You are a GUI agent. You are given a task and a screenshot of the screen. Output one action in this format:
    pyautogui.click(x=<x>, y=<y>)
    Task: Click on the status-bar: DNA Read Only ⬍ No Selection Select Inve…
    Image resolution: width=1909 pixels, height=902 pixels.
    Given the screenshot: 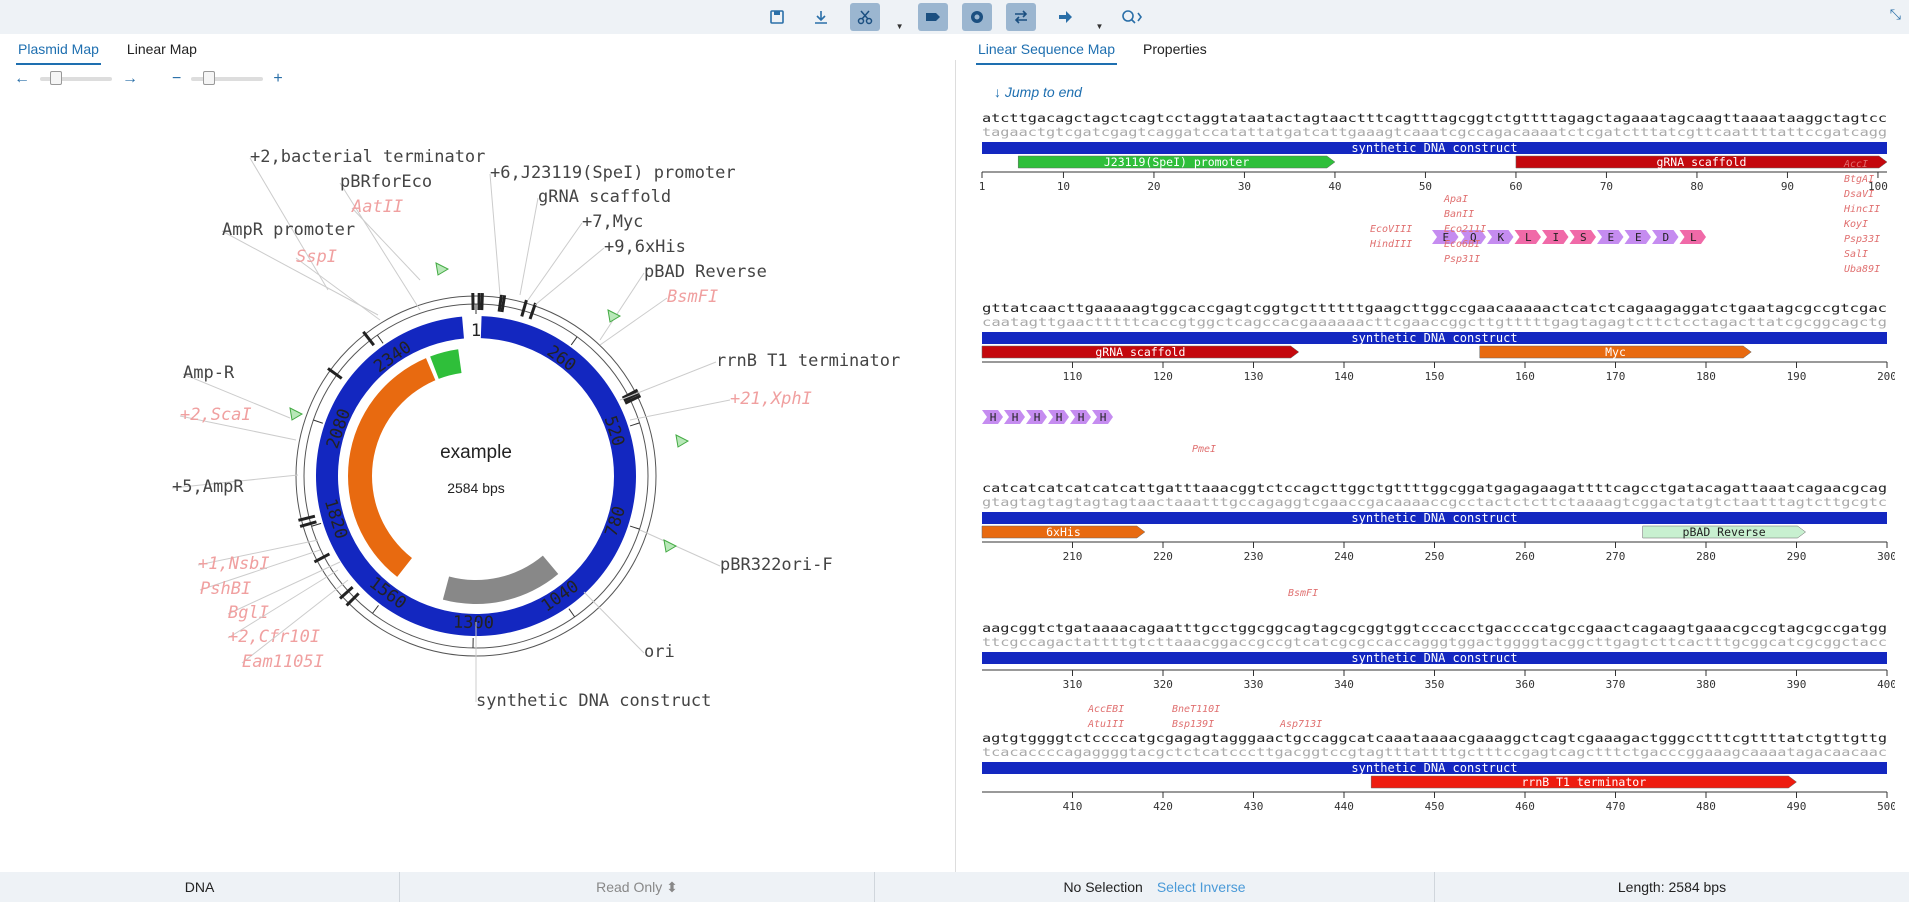 What is the action you would take?
    pyautogui.click(x=954, y=887)
    